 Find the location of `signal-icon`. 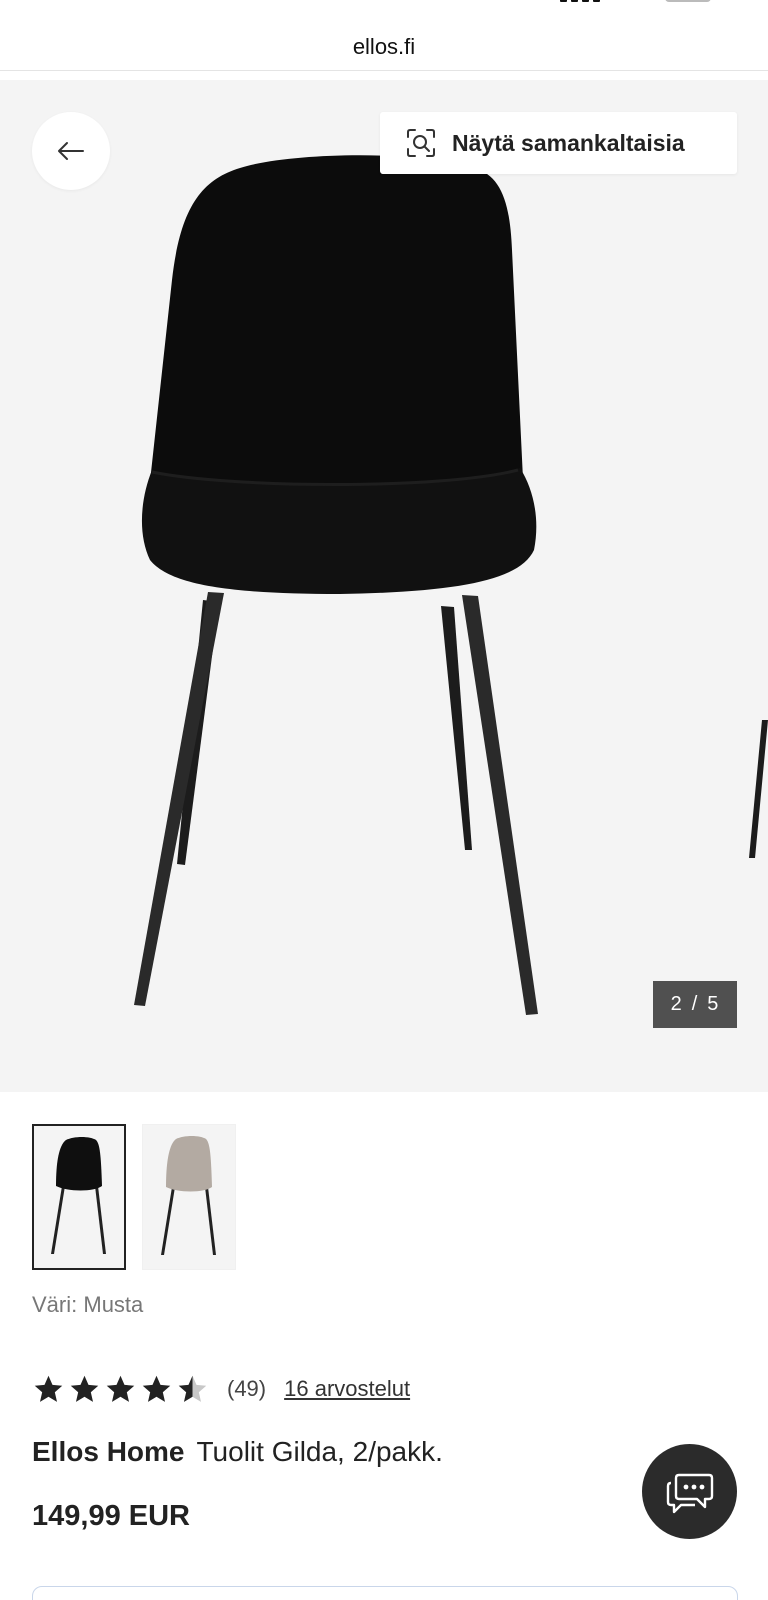

signal-icon is located at coordinates (581, 1).